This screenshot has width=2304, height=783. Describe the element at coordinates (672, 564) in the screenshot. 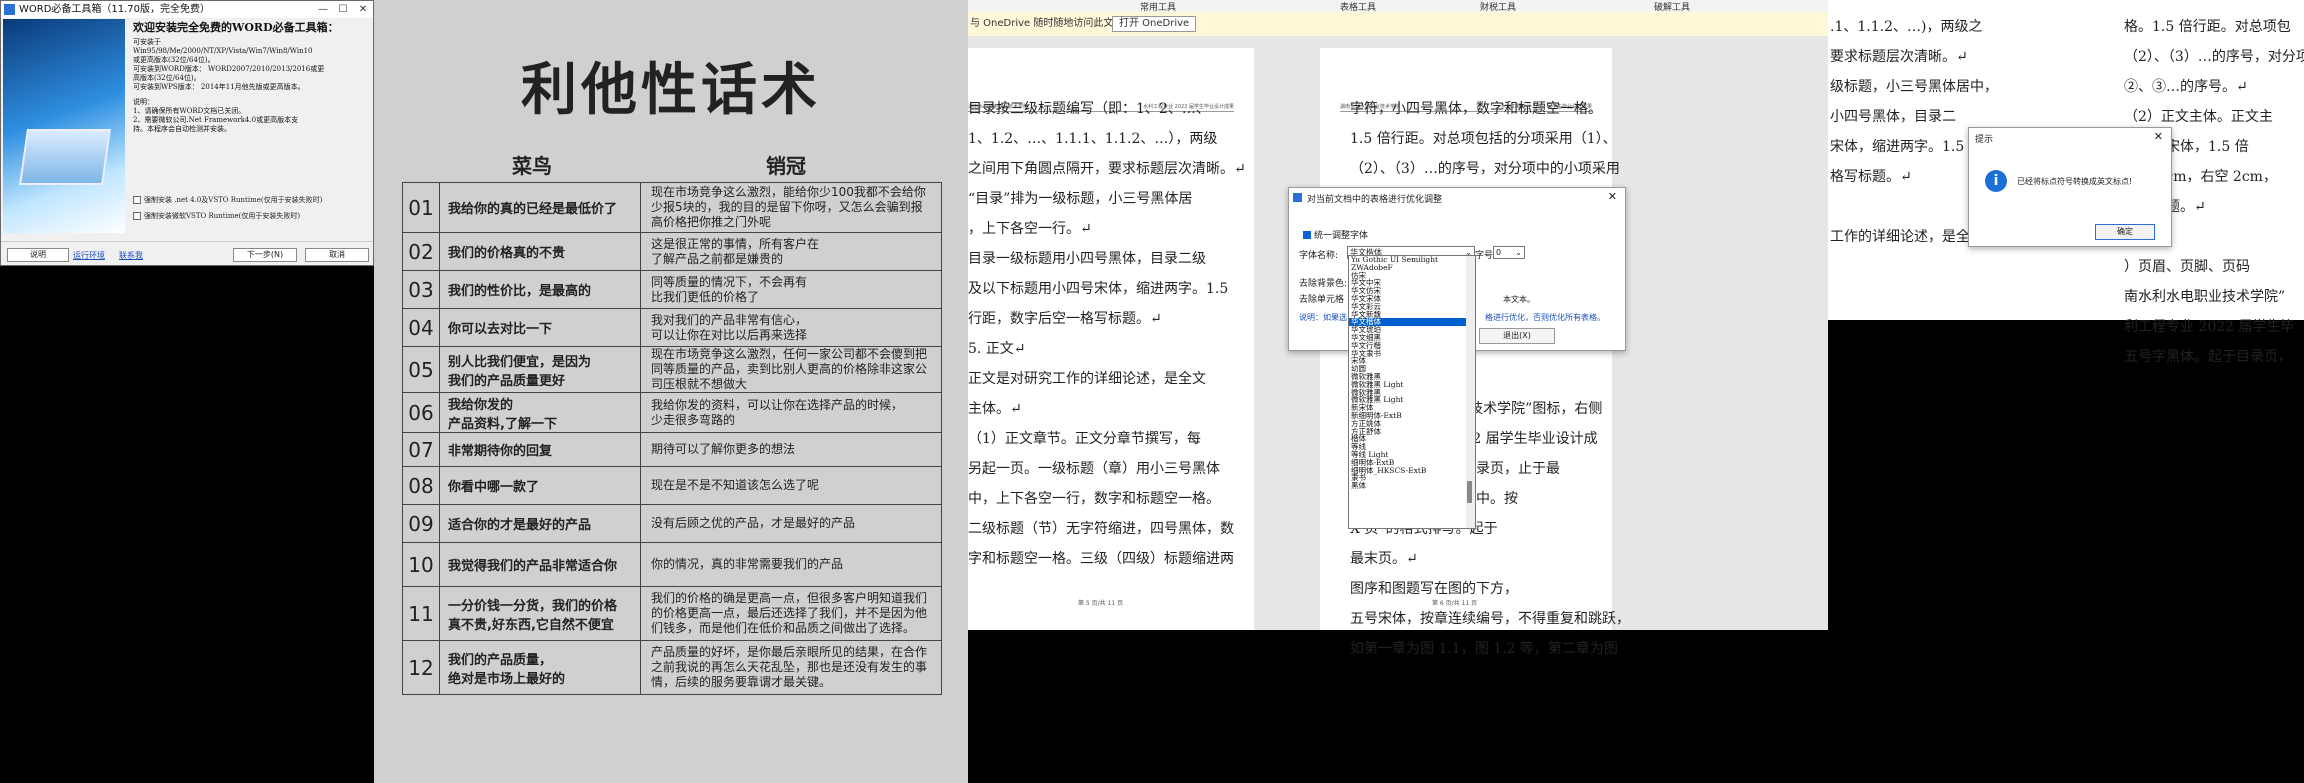

I see `table-row: 10 我觉得我们的产品非常适合你 你的情况，真的非常需要我们的产品` at that location.